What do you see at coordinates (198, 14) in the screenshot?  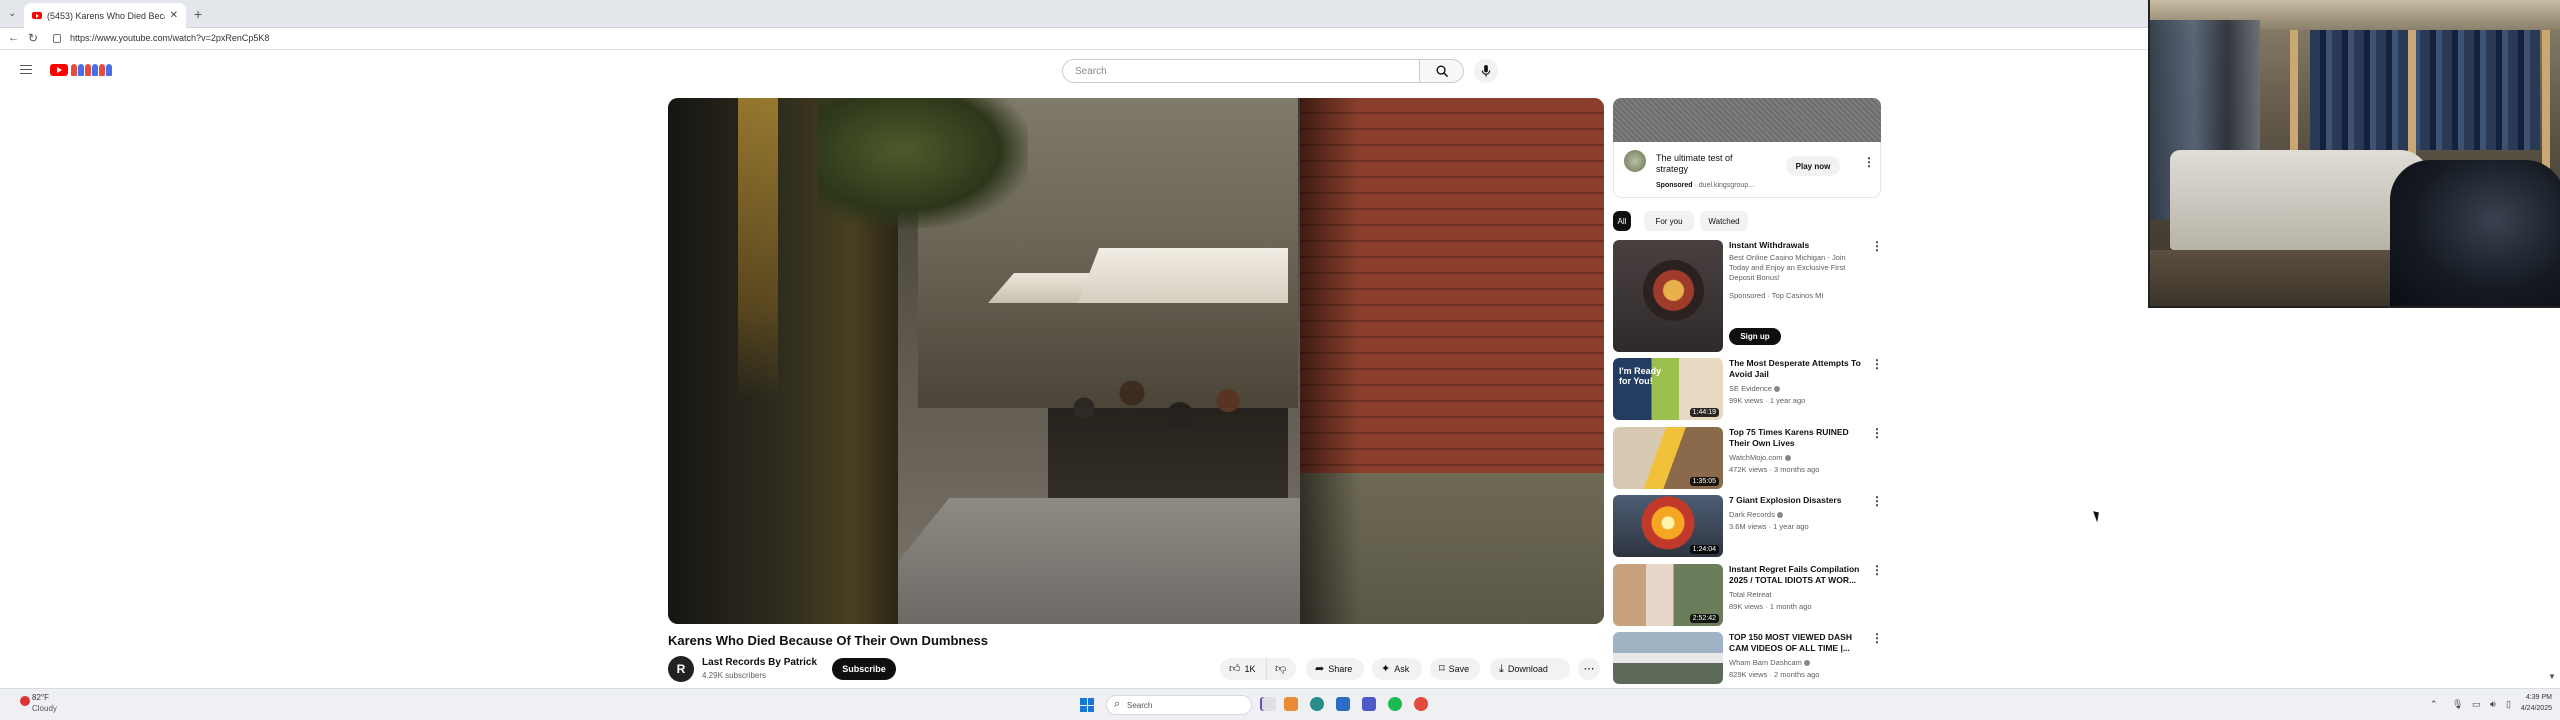 I see `new-tab-plus-icon: +` at bounding box center [198, 14].